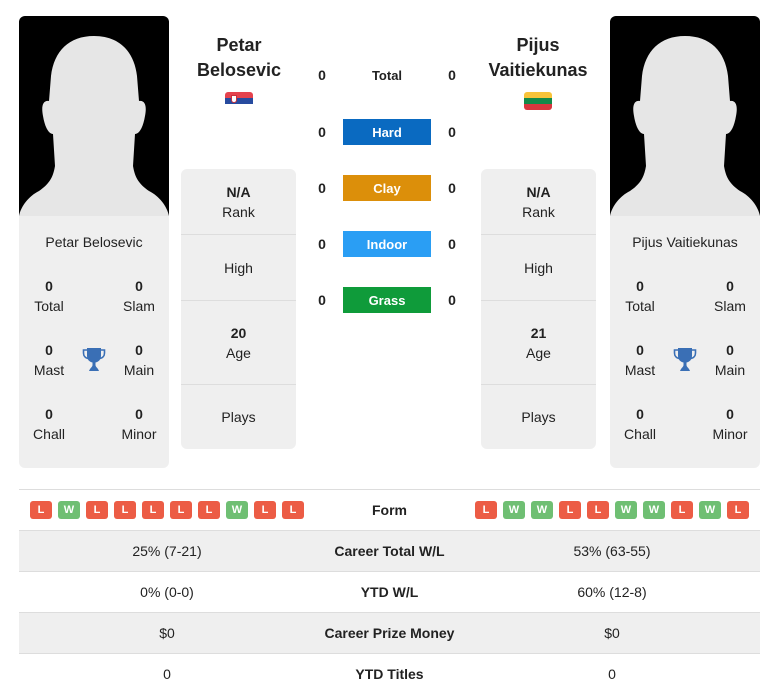 The height and width of the screenshot is (699, 779). What do you see at coordinates (685, 116) in the screenshot?
I see `player2-photo` at bounding box center [685, 116].